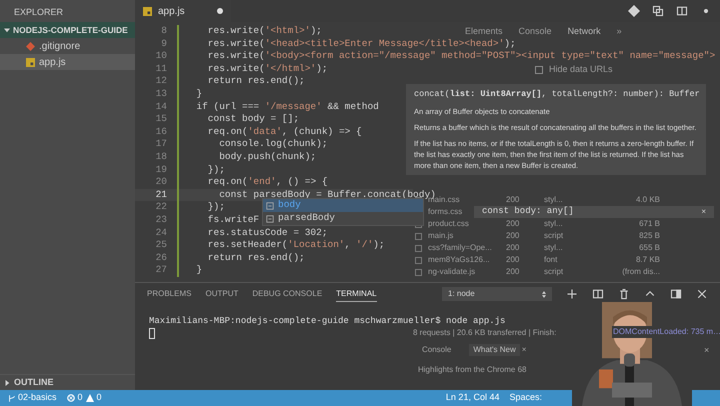 The image size is (720, 406). What do you see at coordinates (161, 56) in the screenshot?
I see `line-number: 10` at bounding box center [161, 56].